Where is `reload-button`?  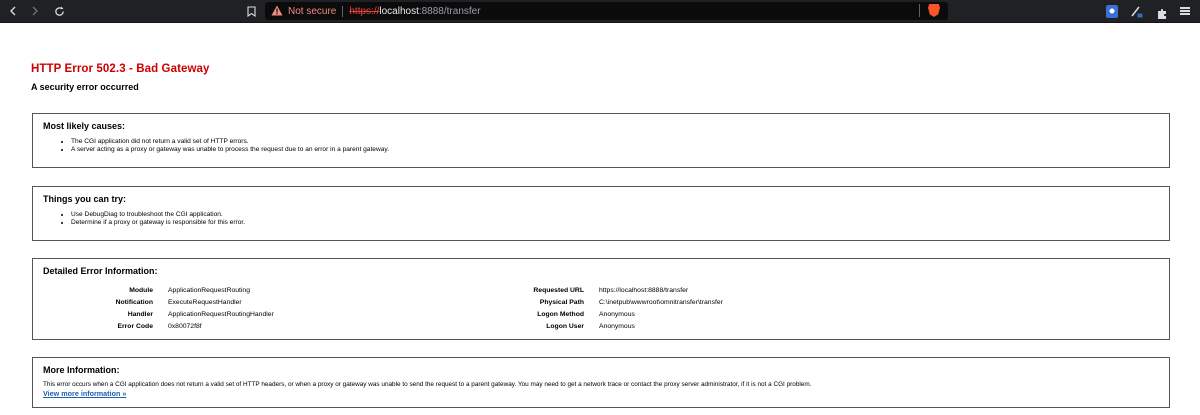
reload-button is located at coordinates (59, 11).